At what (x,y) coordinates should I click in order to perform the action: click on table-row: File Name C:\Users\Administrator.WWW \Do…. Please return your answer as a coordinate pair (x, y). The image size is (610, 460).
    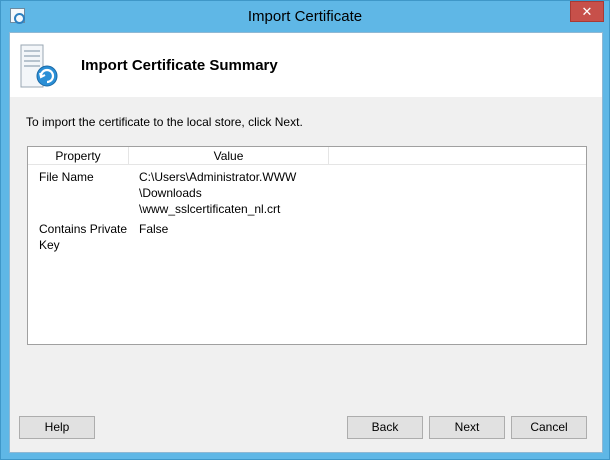
    Looking at the image, I should click on (307, 193).